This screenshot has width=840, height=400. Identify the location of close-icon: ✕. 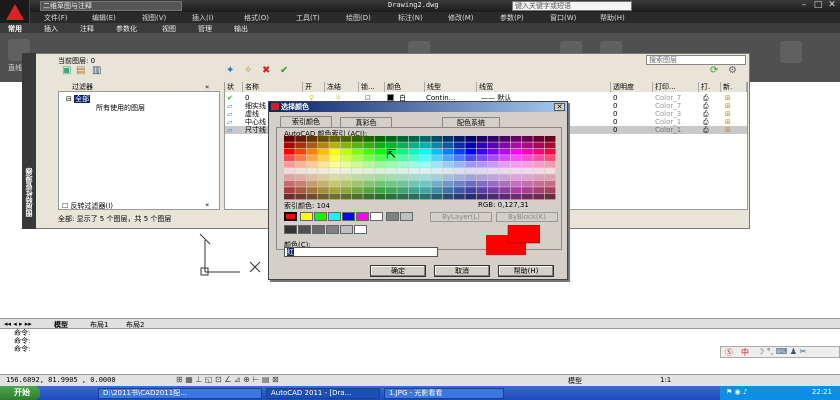
(832, 5).